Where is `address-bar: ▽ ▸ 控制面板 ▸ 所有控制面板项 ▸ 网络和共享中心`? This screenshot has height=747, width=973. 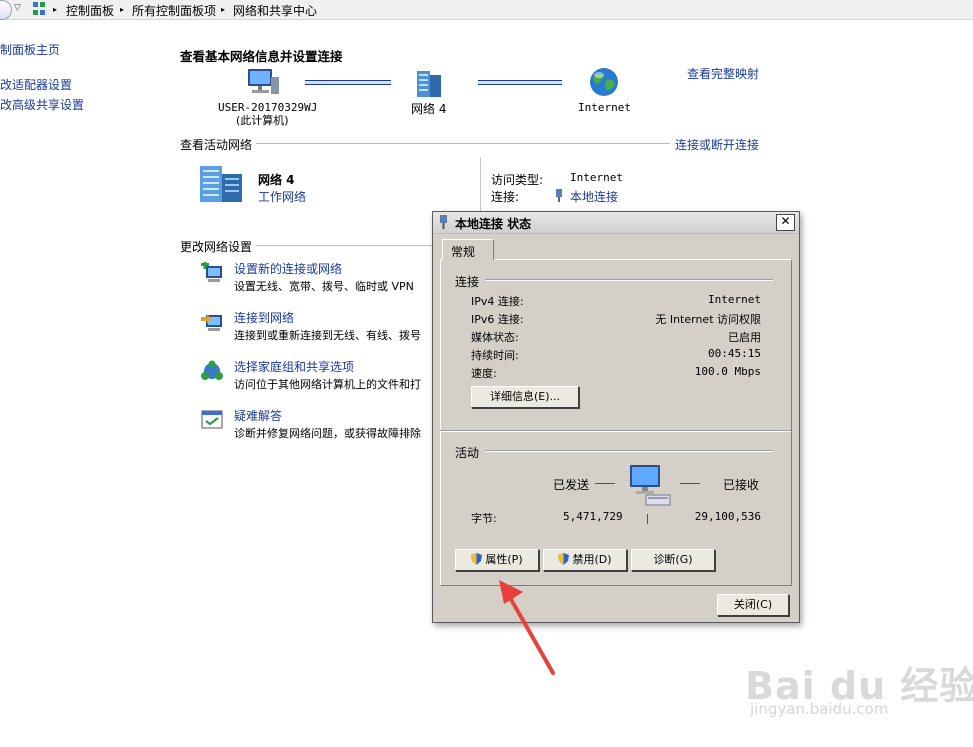 address-bar: ▽ ▸ 控制面板 ▸ 所有控制面板项 ▸ 网络和共享中心 is located at coordinates (486, 10).